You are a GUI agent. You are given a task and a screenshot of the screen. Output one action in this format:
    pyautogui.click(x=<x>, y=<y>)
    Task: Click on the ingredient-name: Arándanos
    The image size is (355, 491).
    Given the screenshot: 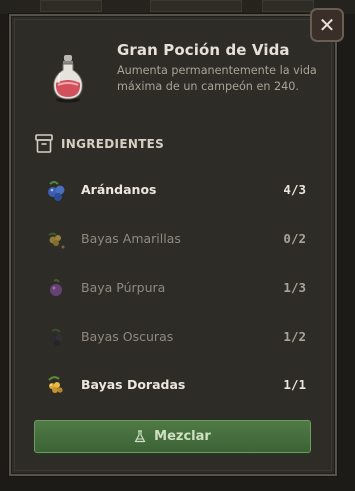 What is the action you would take?
    pyautogui.click(x=119, y=189)
    